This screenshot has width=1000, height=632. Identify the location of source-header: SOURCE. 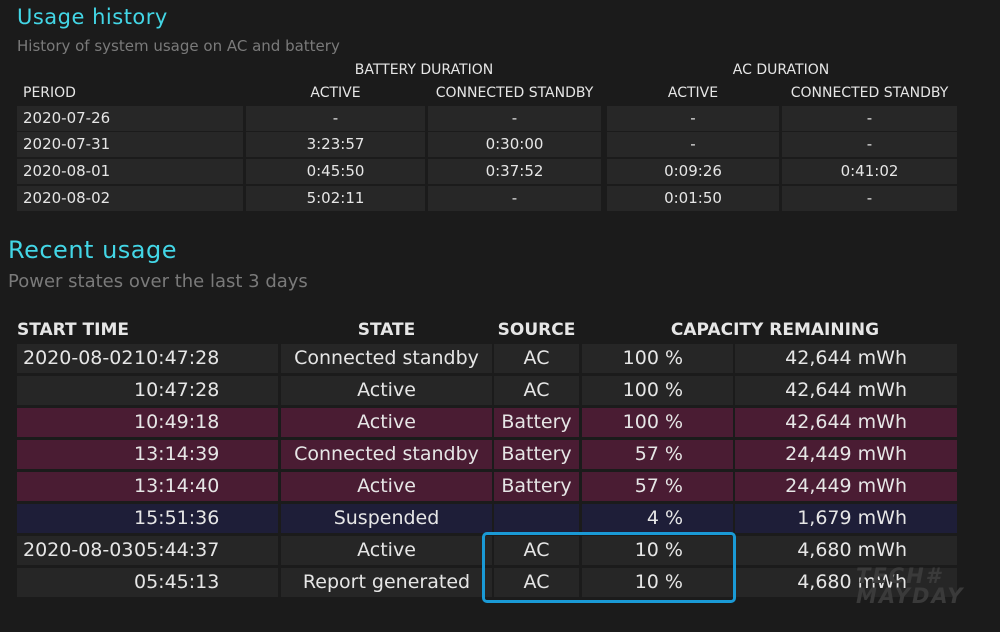
(536, 330).